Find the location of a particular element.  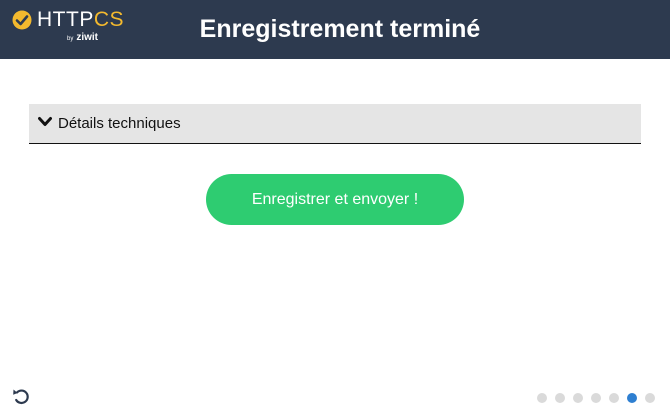

undo-icon is located at coordinates (21, 396).